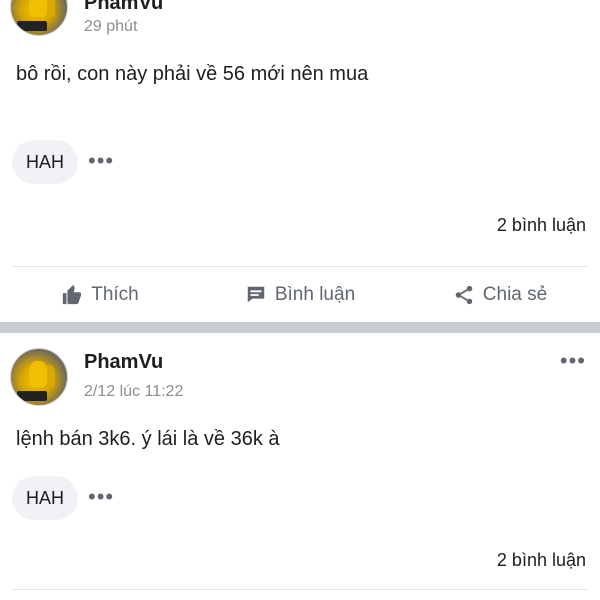 This screenshot has width=600, height=600. What do you see at coordinates (192, 74) in the screenshot?
I see `post-text: bô rồi, con này phải về 56 mới nên mua` at bounding box center [192, 74].